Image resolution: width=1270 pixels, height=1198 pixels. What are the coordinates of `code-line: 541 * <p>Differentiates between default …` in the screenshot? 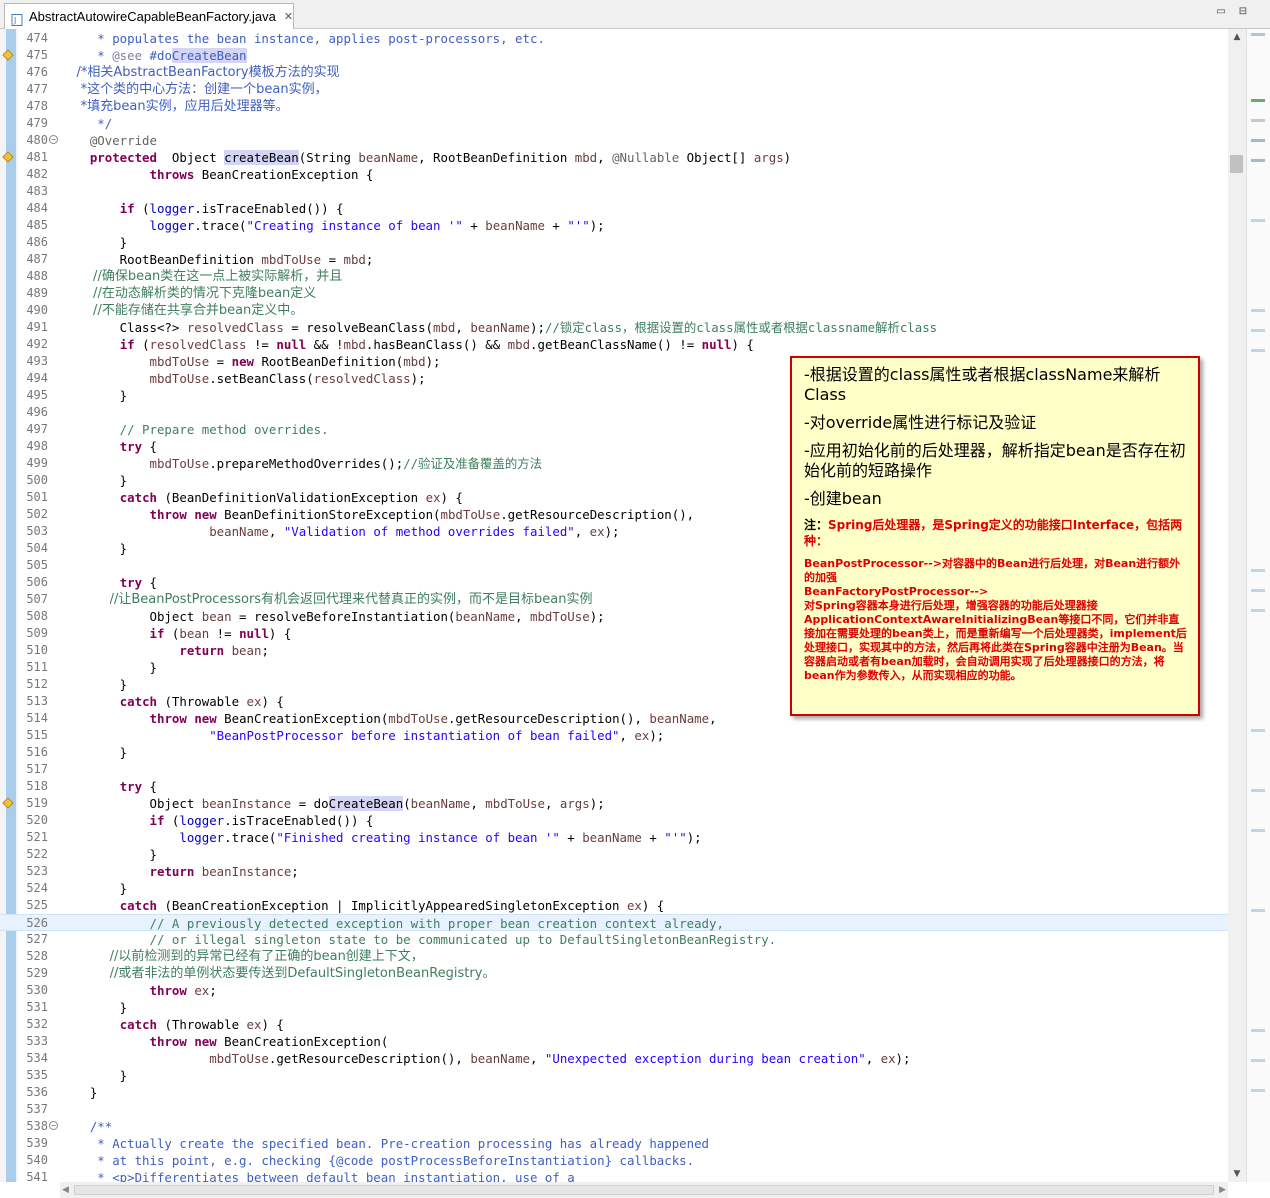 It's located at (614, 1175).